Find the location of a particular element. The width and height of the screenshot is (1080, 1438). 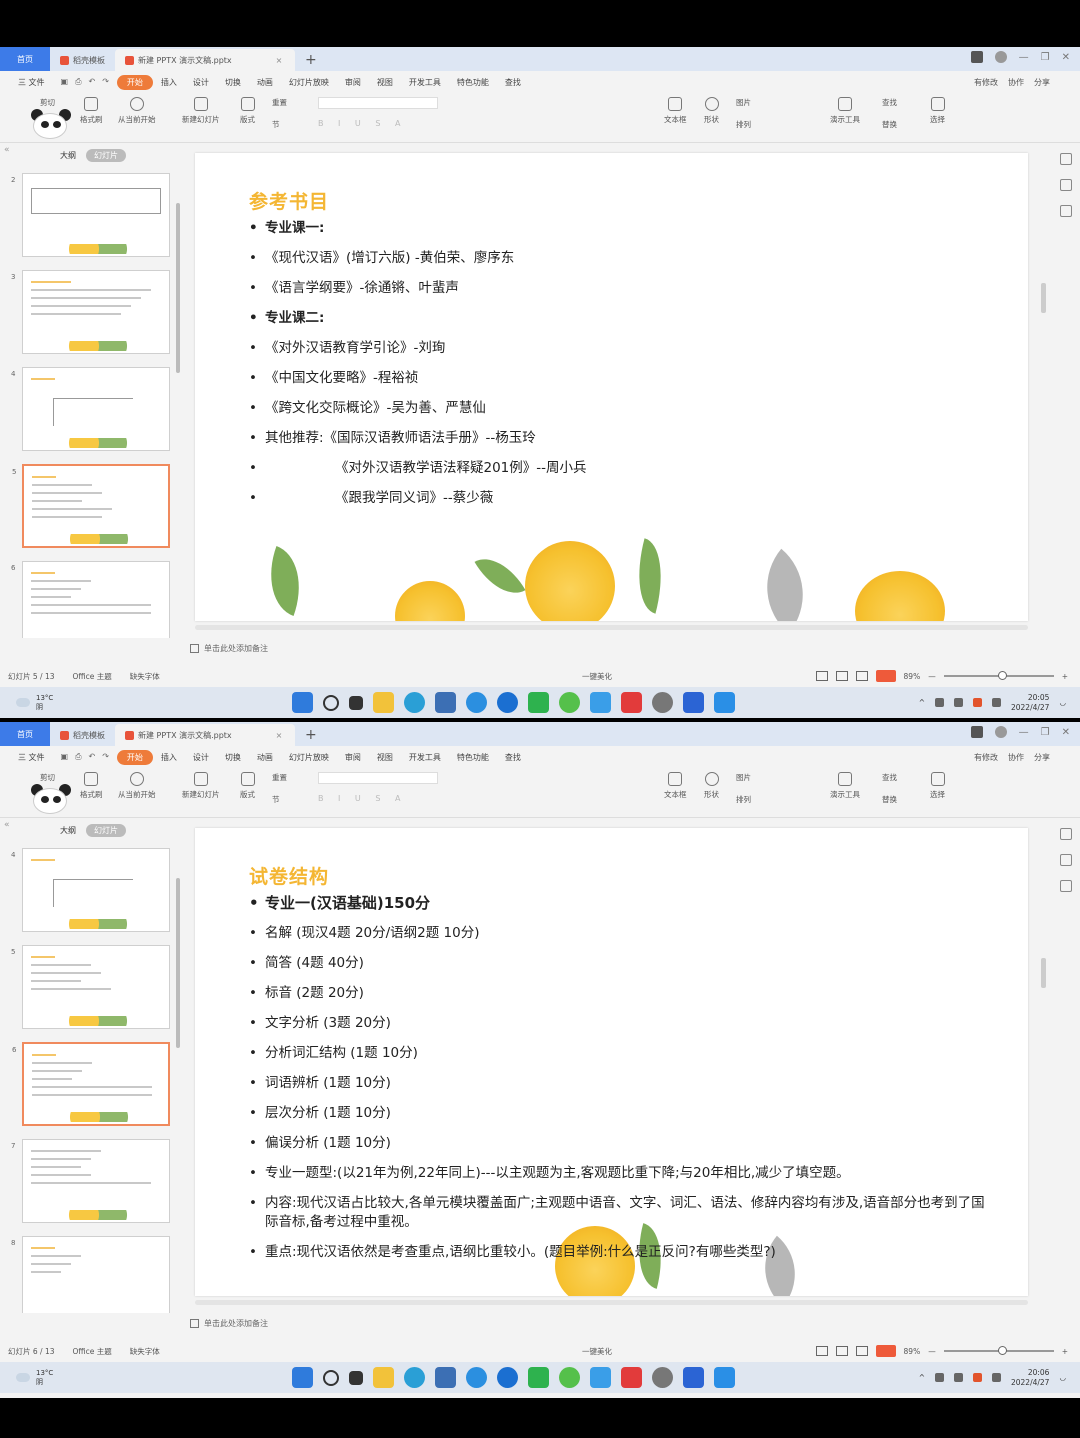

tab-home: 首页 is located at coordinates (25, 59).